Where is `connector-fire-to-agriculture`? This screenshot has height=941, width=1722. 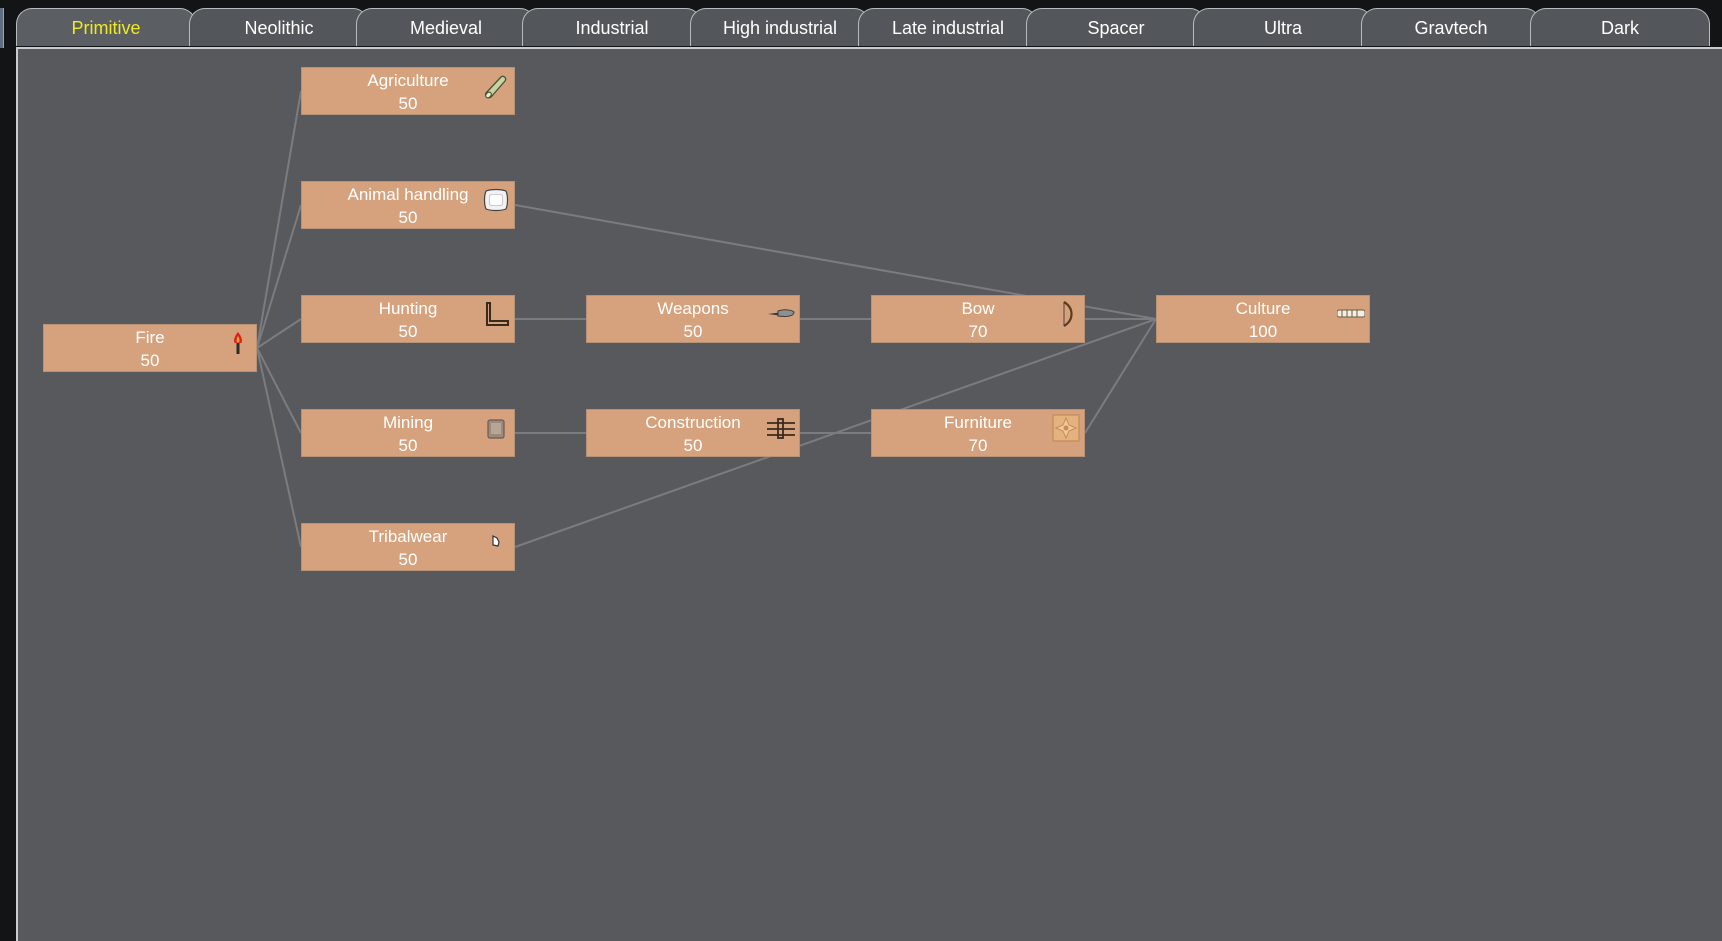 connector-fire-to-agriculture is located at coordinates (279, 219).